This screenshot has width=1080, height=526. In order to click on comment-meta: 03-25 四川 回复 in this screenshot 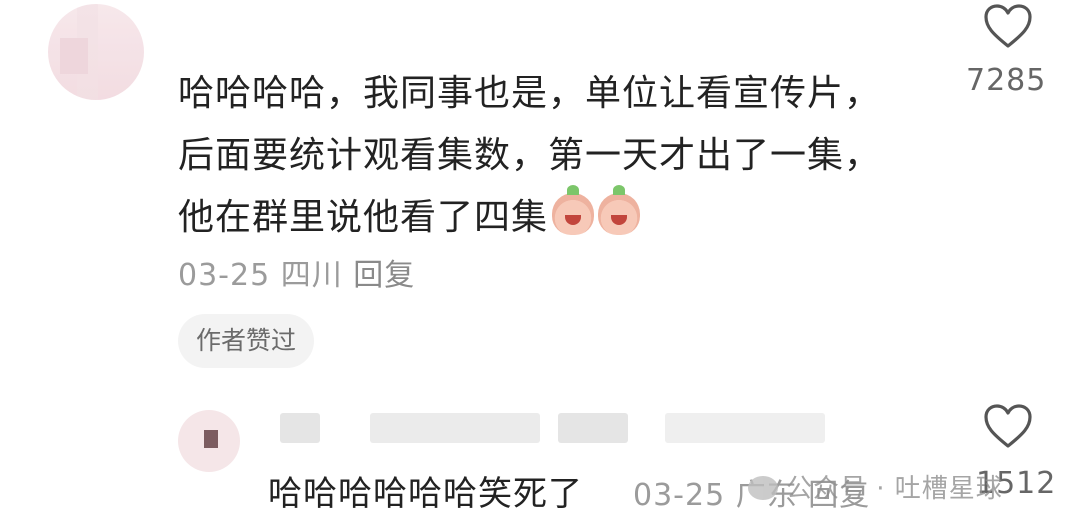, I will do `click(296, 272)`.